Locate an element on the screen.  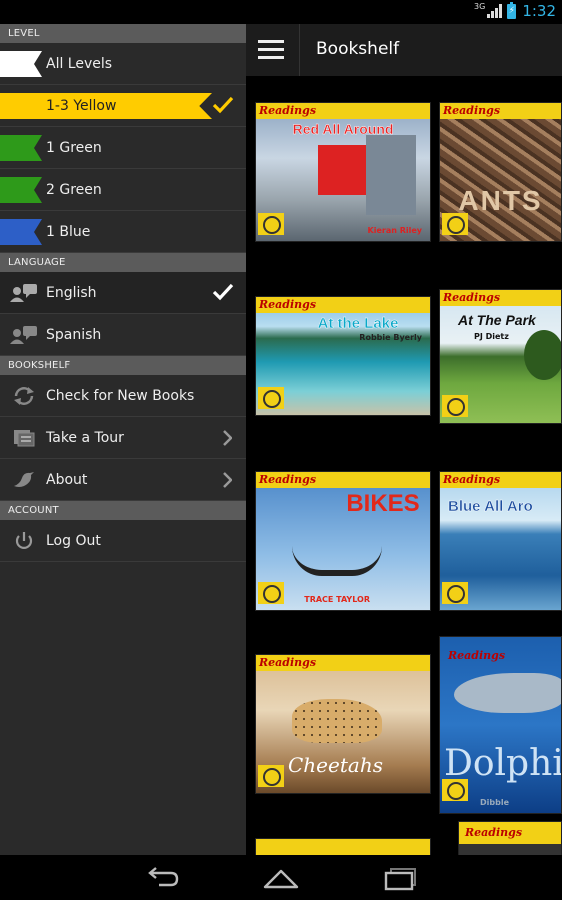
signal-icon is located at coordinates (495, 11).